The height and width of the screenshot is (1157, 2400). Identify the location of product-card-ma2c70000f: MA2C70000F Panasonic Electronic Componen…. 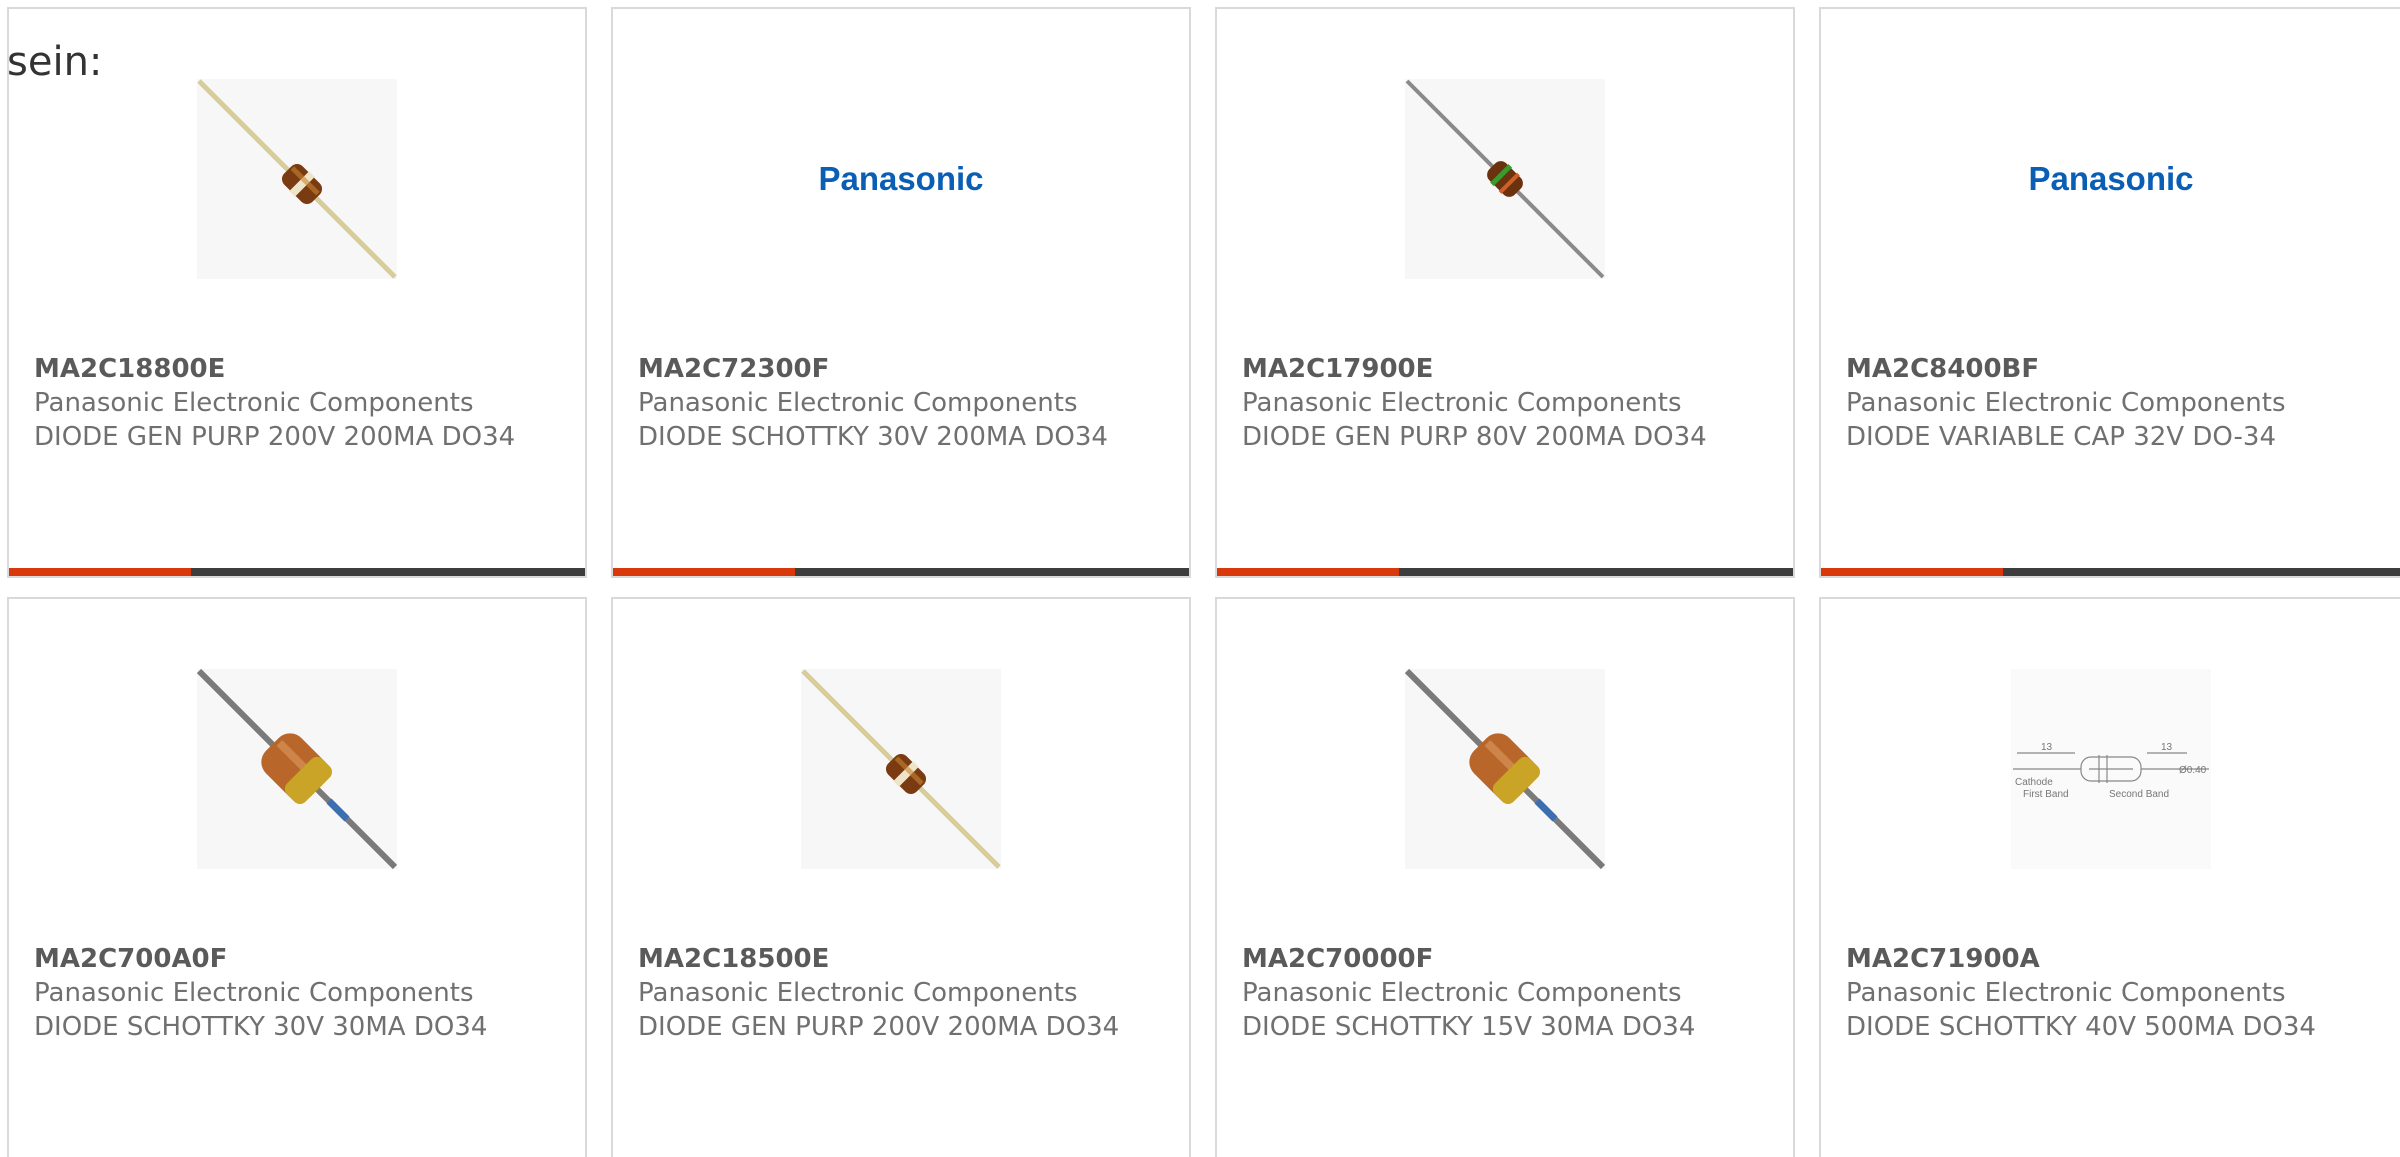
(1505, 877).